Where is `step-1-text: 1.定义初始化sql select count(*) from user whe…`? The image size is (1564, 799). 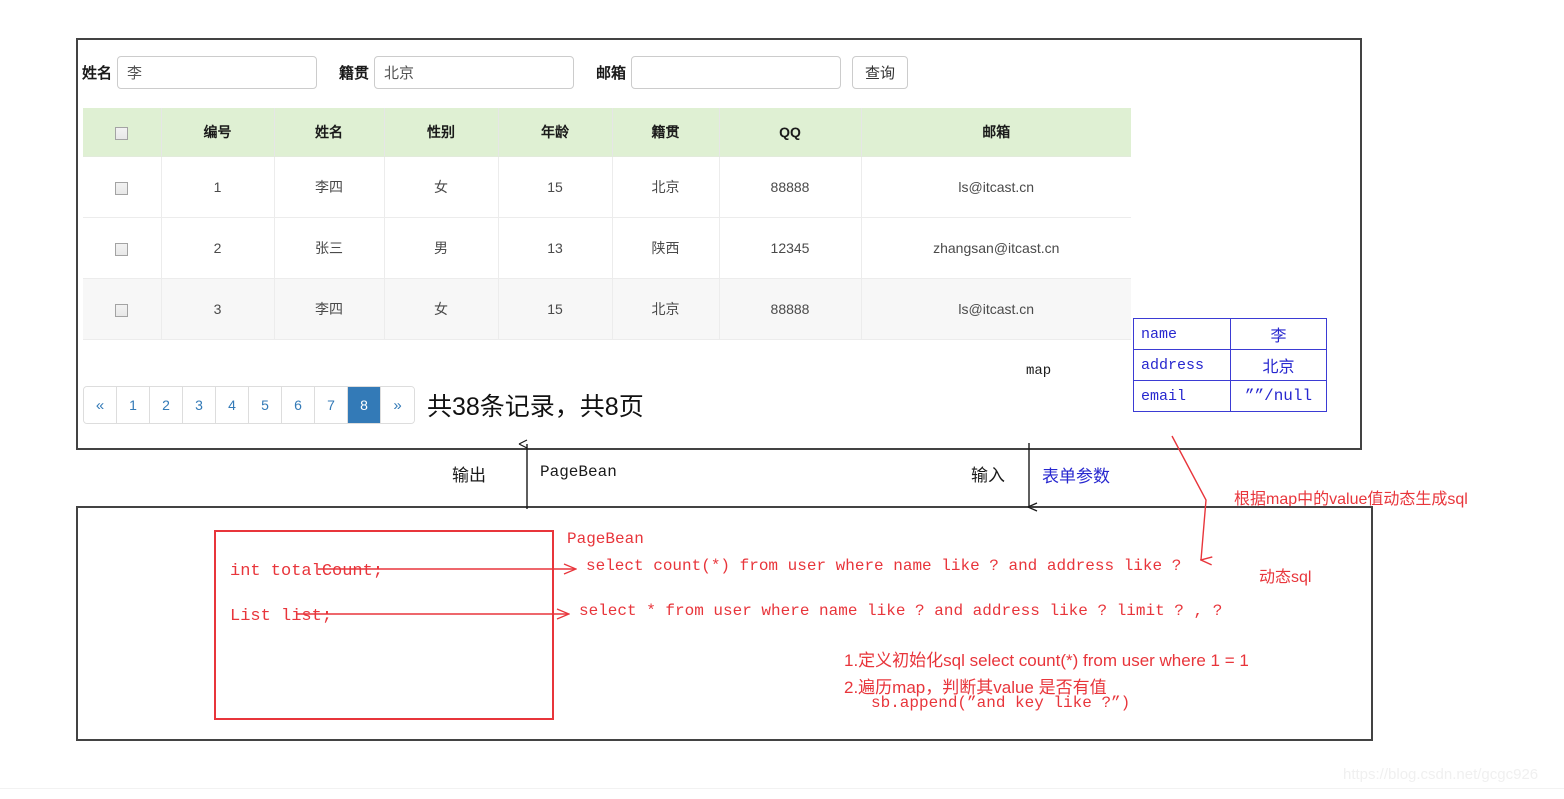
step-1-text: 1.定义初始化sql select count(*) from user whe… is located at coordinates (1046, 660).